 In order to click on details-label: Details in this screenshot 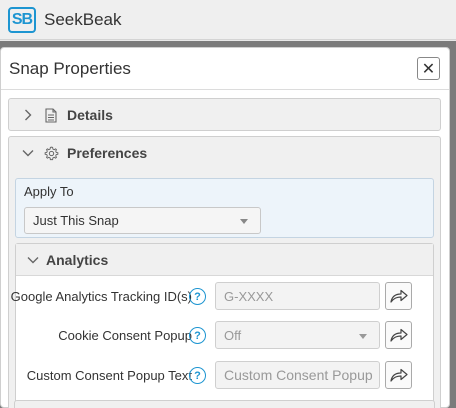, I will do `click(90, 115)`.